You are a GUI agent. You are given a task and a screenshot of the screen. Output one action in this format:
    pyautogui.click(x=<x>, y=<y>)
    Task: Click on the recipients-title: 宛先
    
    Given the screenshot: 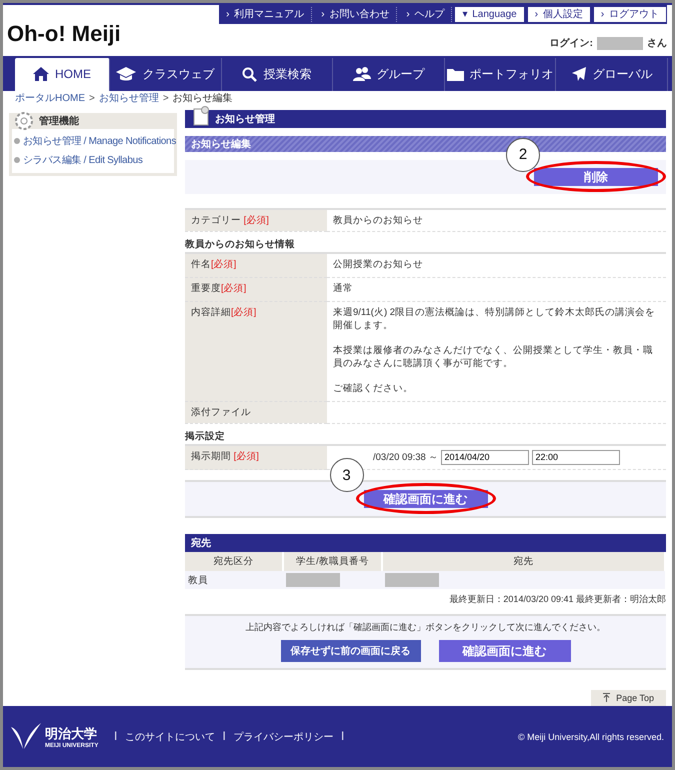 What is the action you would take?
    pyautogui.click(x=201, y=543)
    